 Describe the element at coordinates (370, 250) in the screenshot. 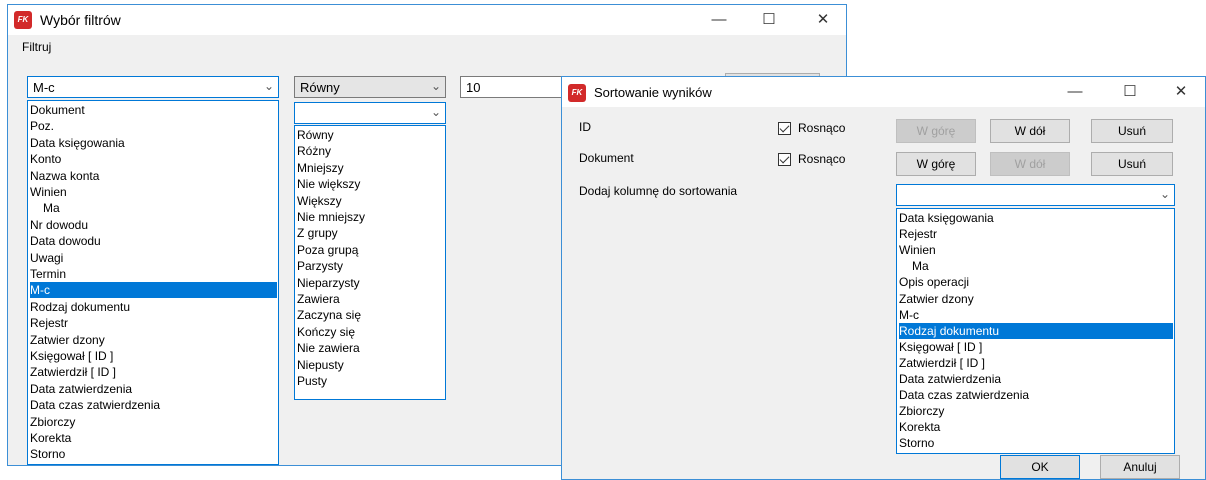

I see `dropdown-option: Poza grupą` at that location.